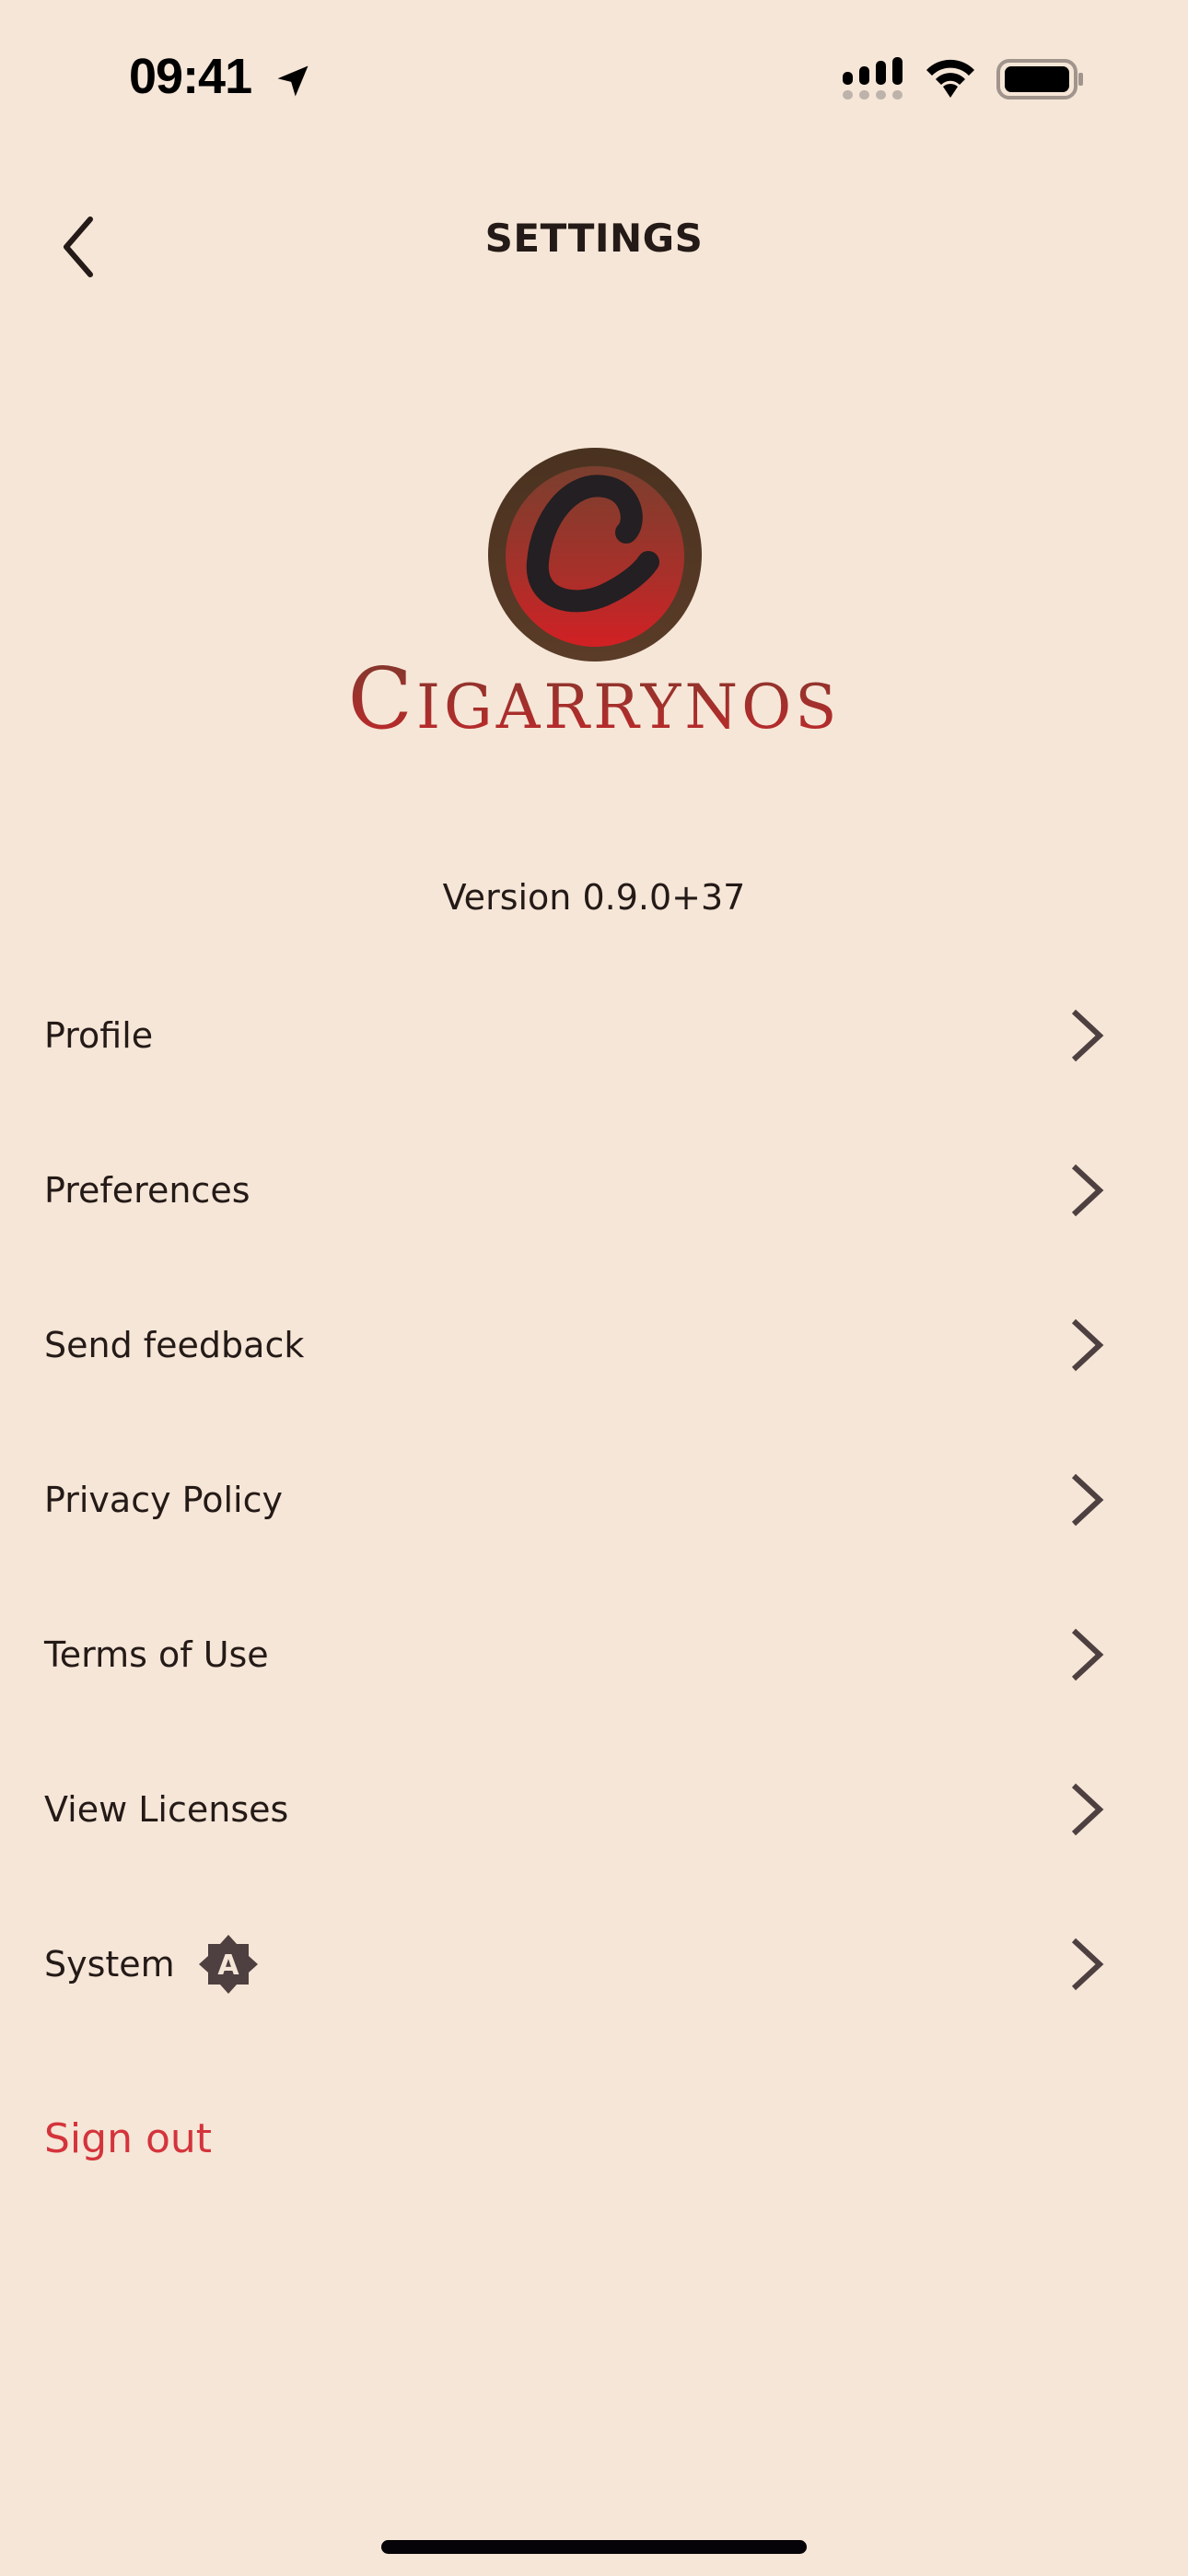 Image resolution: width=1188 pixels, height=2576 pixels. Describe the element at coordinates (109, 1964) in the screenshot. I see `menu-item-label: System` at that location.